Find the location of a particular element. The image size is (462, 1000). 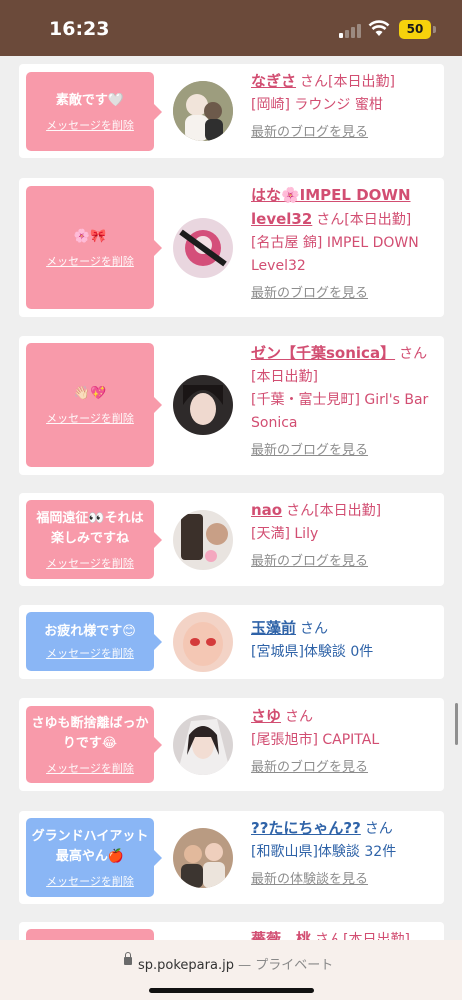

review-link: 最新の体験談を見る is located at coordinates (346, 879).